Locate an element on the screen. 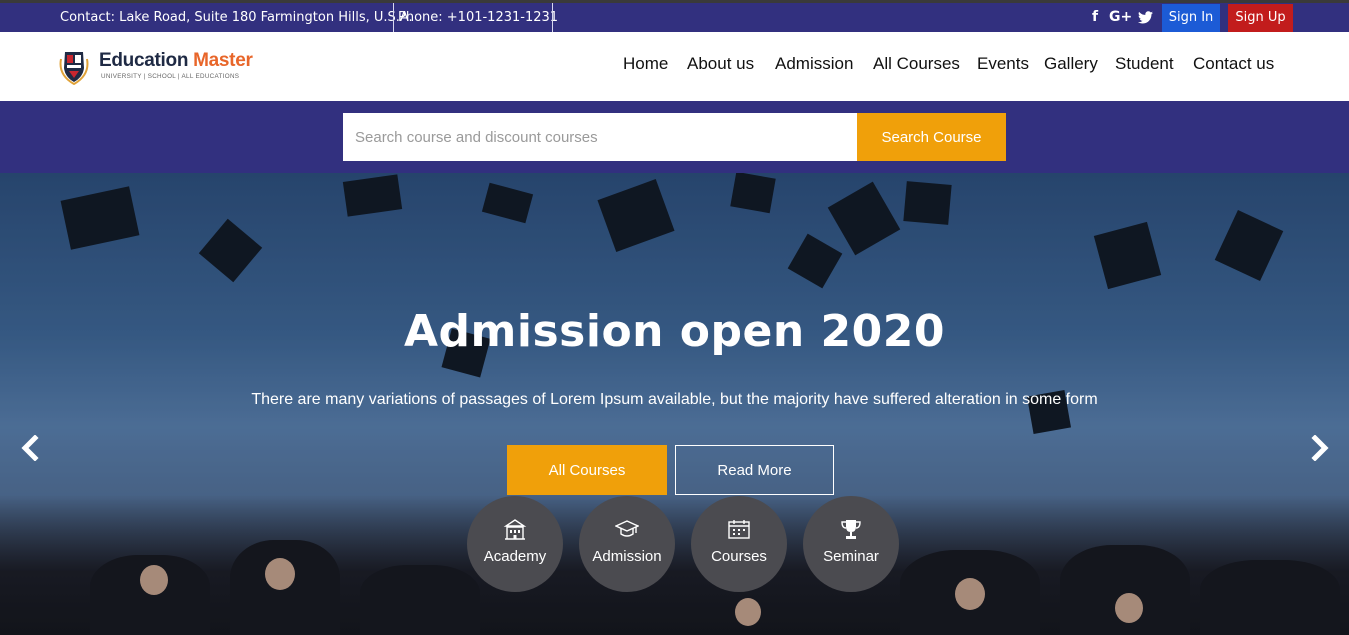 The width and height of the screenshot is (1349, 635). search-course-button: Search Course is located at coordinates (931, 137).